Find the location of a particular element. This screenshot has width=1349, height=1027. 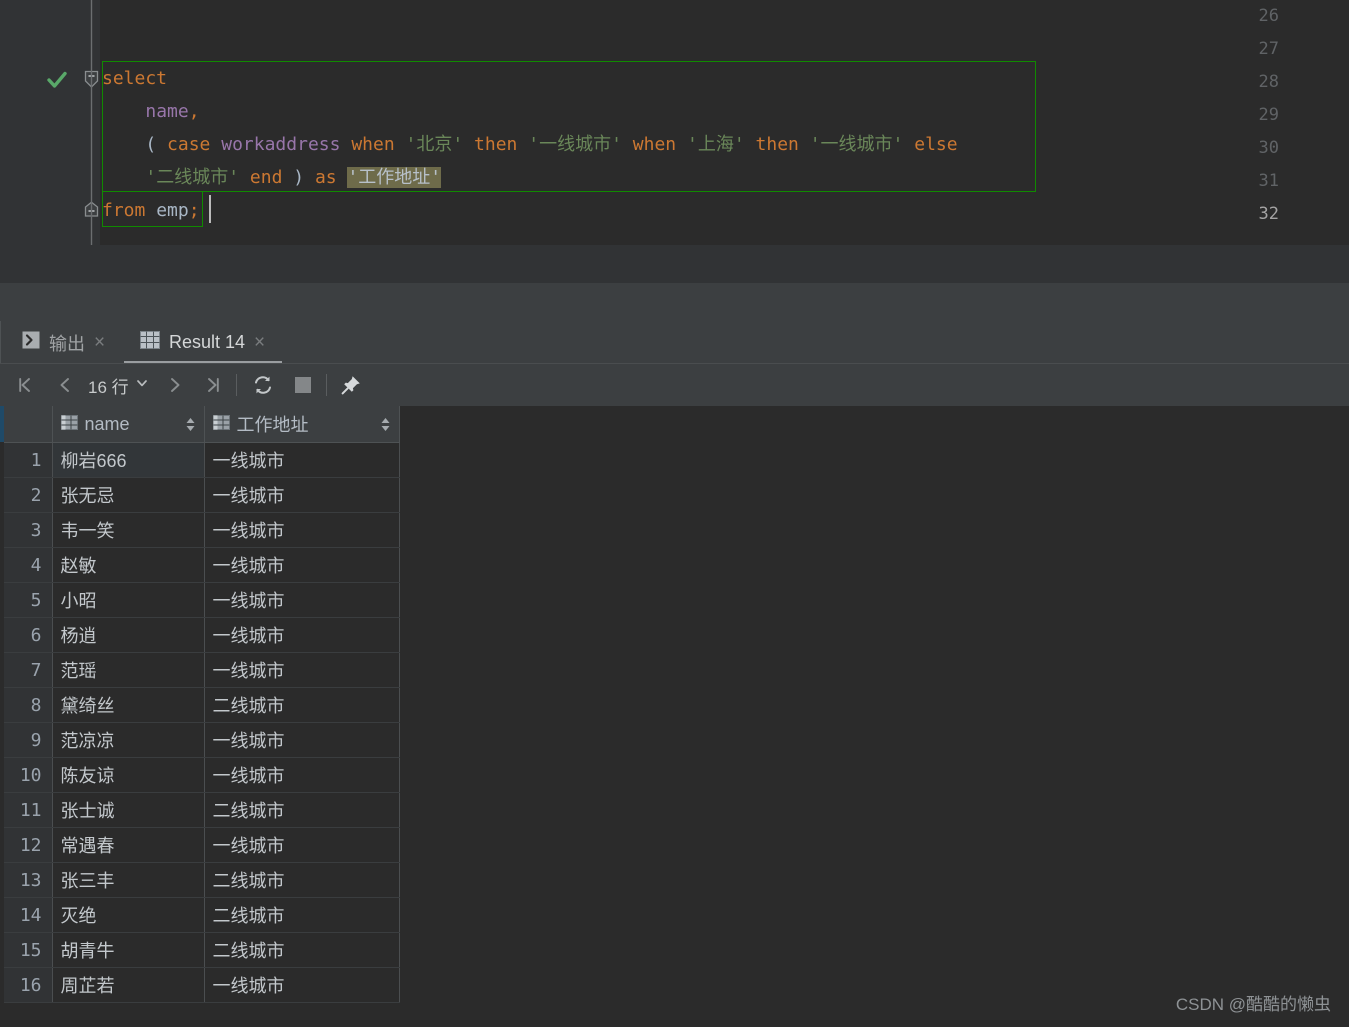

row-number-cell: 15 is located at coordinates (28, 950).